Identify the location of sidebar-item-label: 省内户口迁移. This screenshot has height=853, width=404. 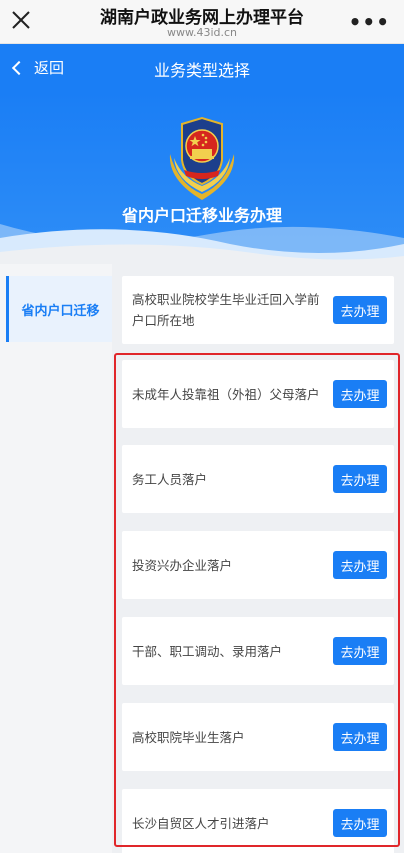
(60, 311).